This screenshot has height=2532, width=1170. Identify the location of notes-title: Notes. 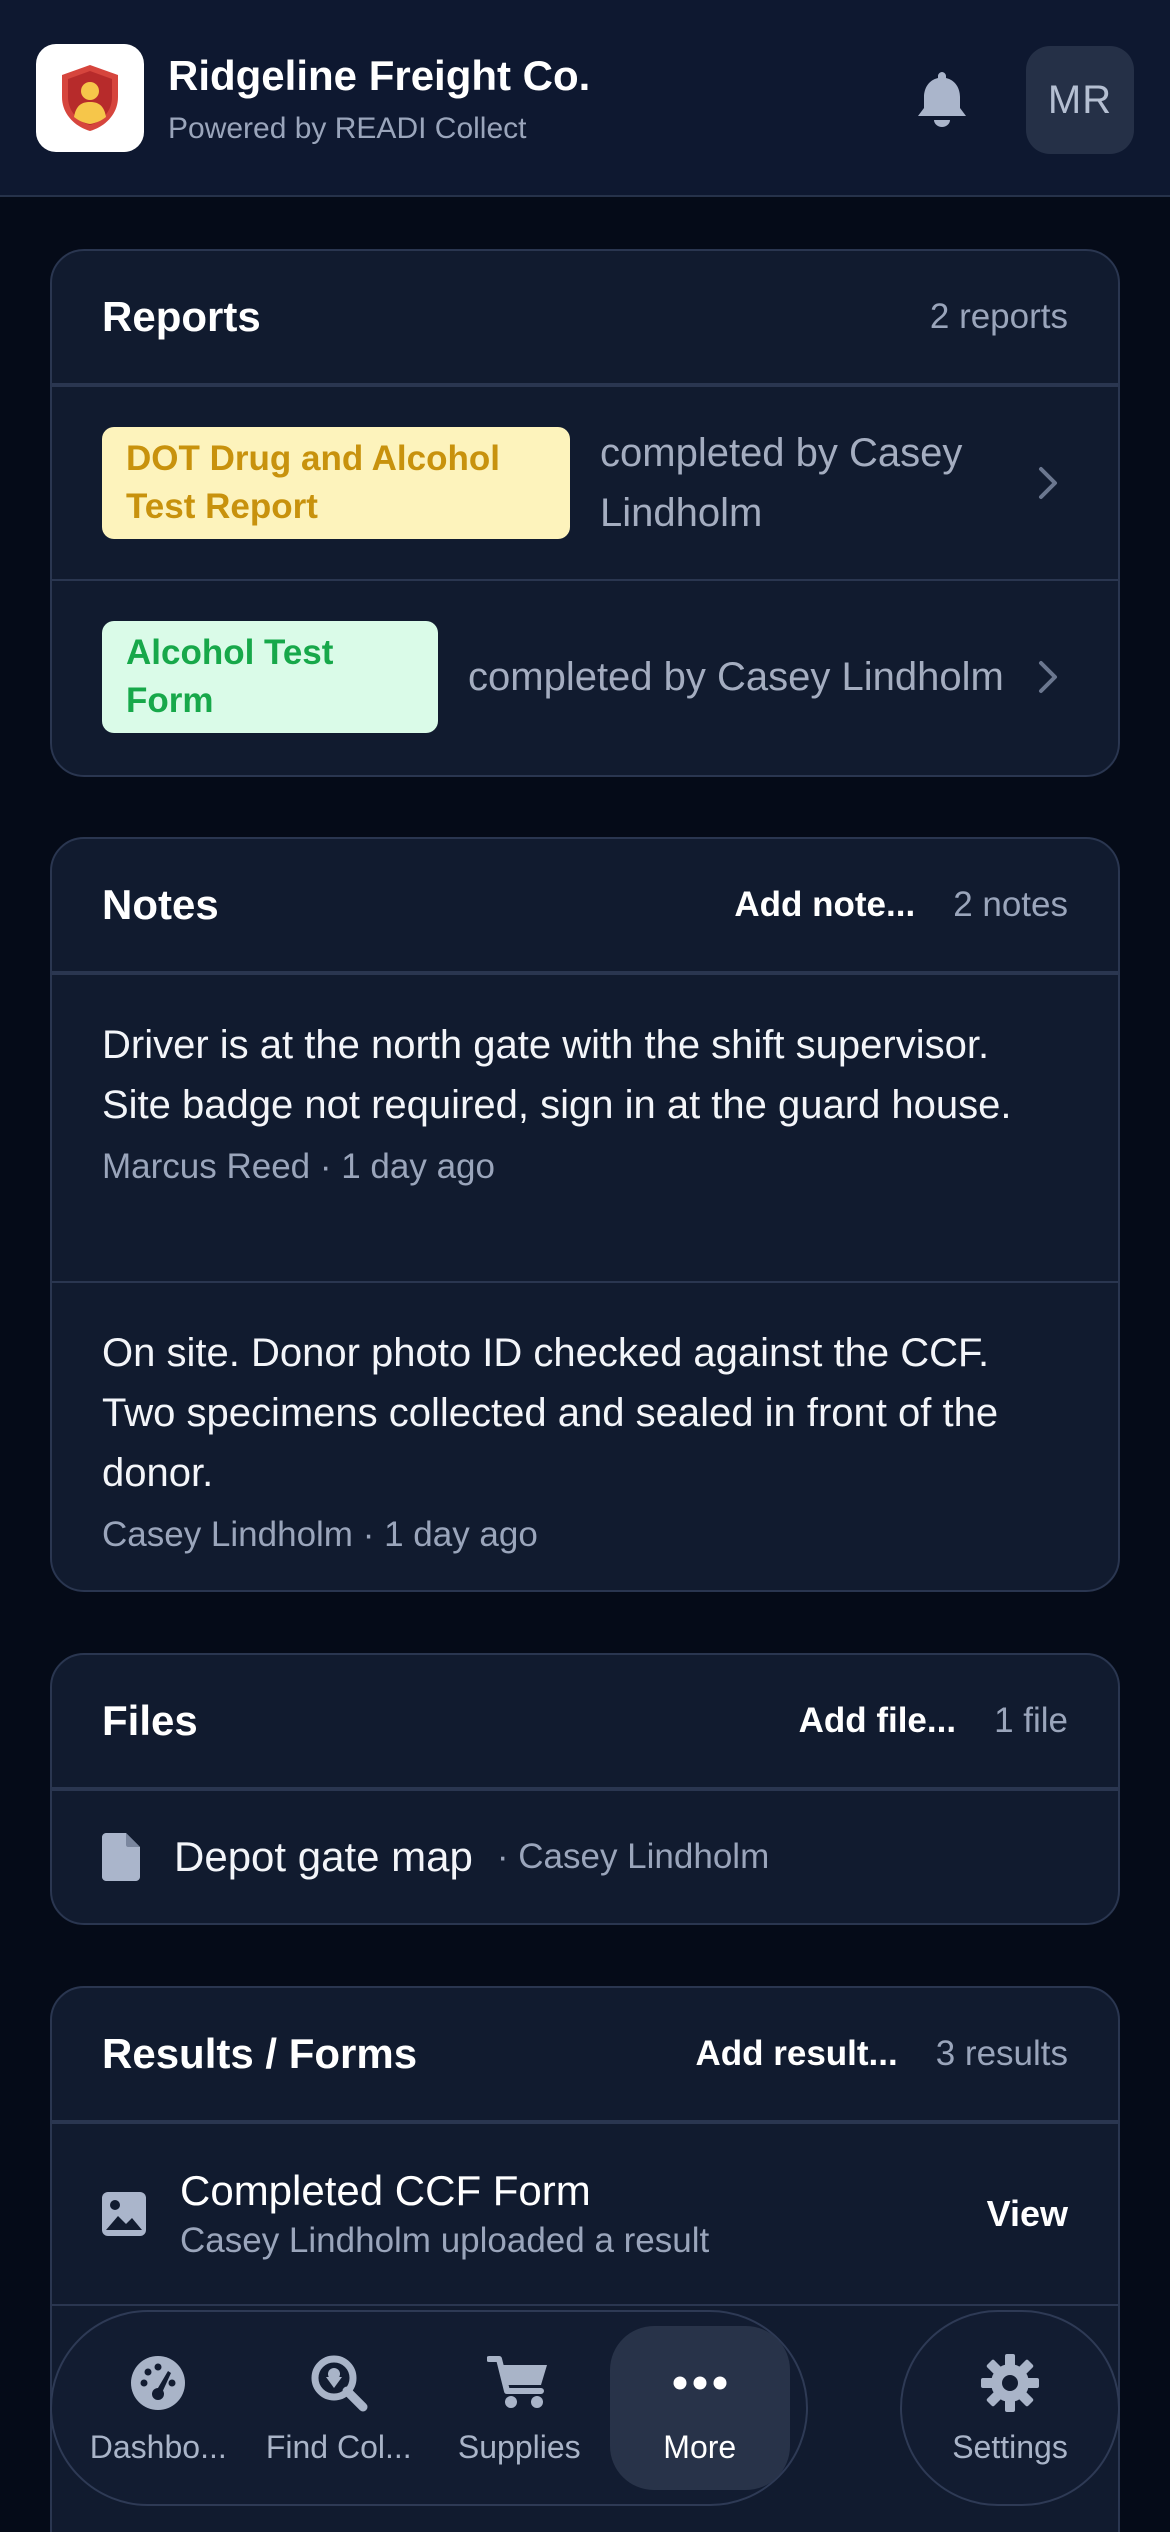
(160, 904).